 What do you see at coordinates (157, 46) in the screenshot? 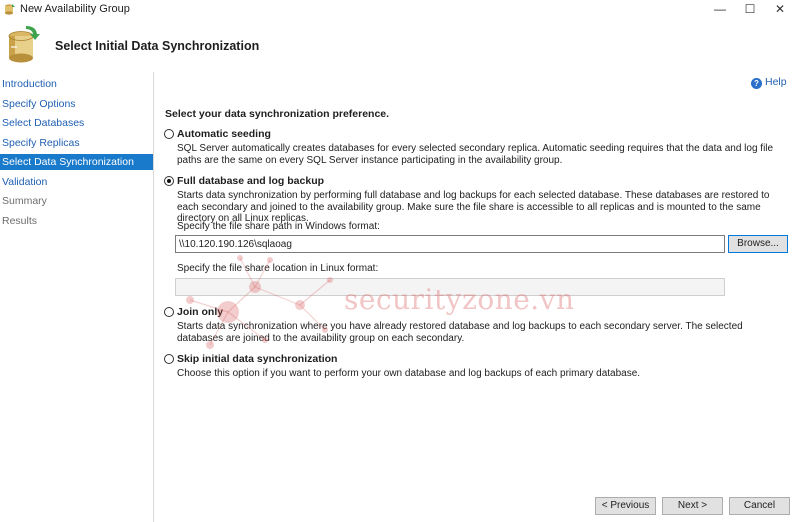
I see `page-title: Select Initial Data Synchronization` at bounding box center [157, 46].